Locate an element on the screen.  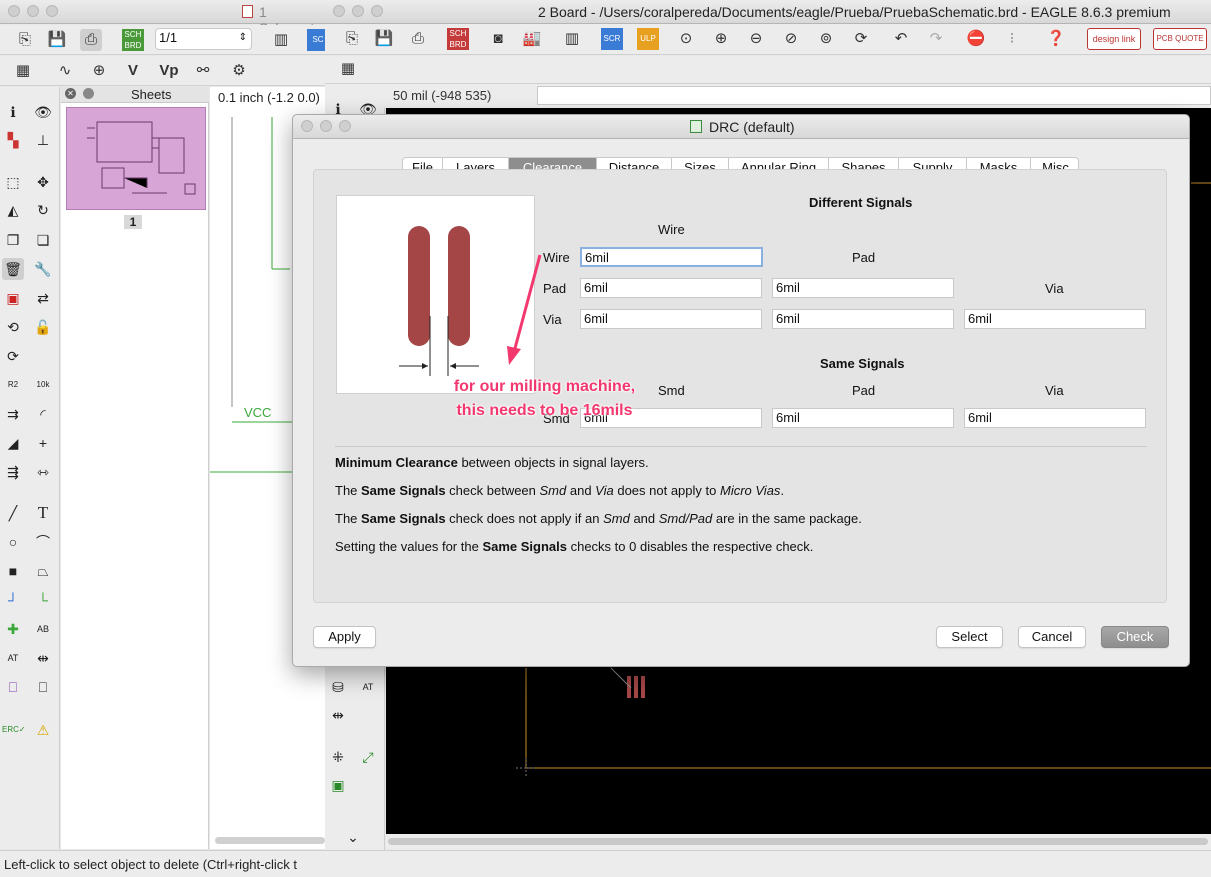
invoke-icon: ⟳ is located at coordinates (13, 356).